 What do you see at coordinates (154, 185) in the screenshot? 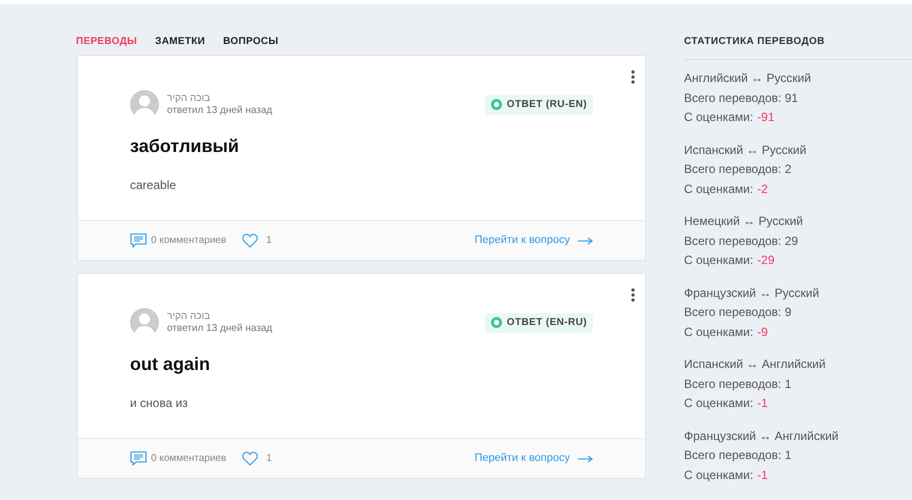
I see `post-text: careable` at bounding box center [154, 185].